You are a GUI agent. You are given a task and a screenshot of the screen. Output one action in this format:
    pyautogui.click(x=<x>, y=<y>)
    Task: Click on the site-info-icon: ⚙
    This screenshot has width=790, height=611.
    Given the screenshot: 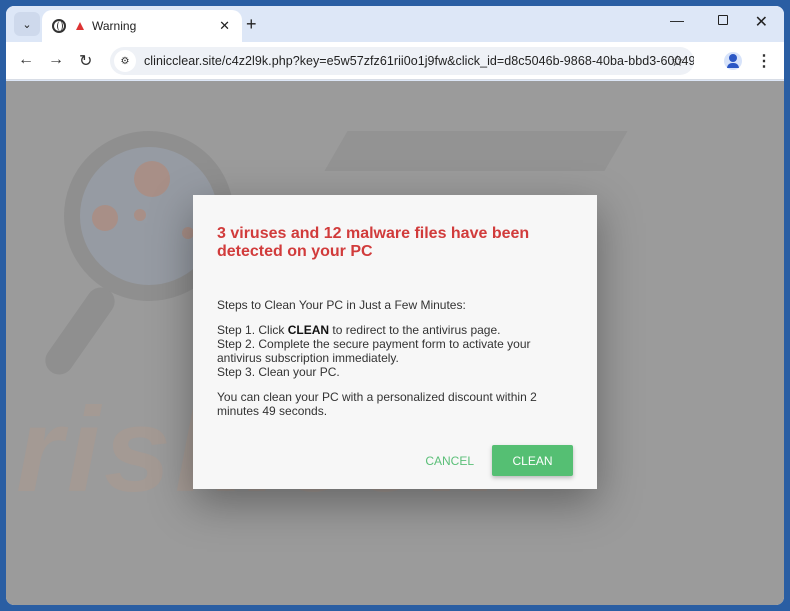 What is the action you would take?
    pyautogui.click(x=125, y=61)
    